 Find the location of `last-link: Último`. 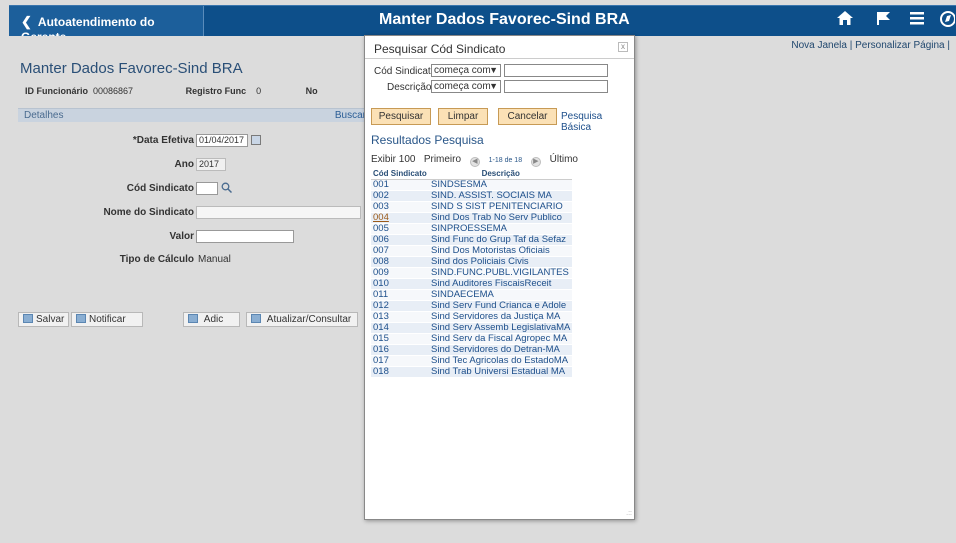

last-link: Último is located at coordinates (564, 159).